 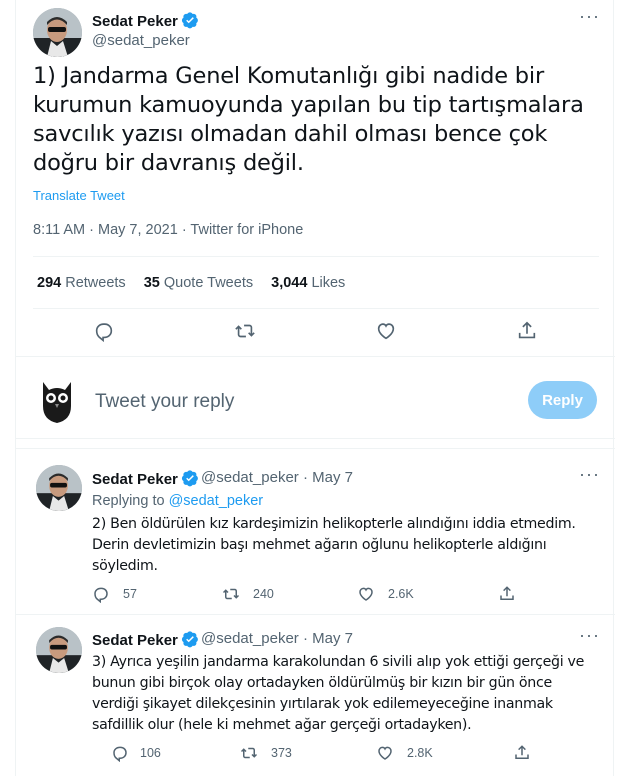 What do you see at coordinates (562, 400) in the screenshot?
I see `reply-button: Reply` at bounding box center [562, 400].